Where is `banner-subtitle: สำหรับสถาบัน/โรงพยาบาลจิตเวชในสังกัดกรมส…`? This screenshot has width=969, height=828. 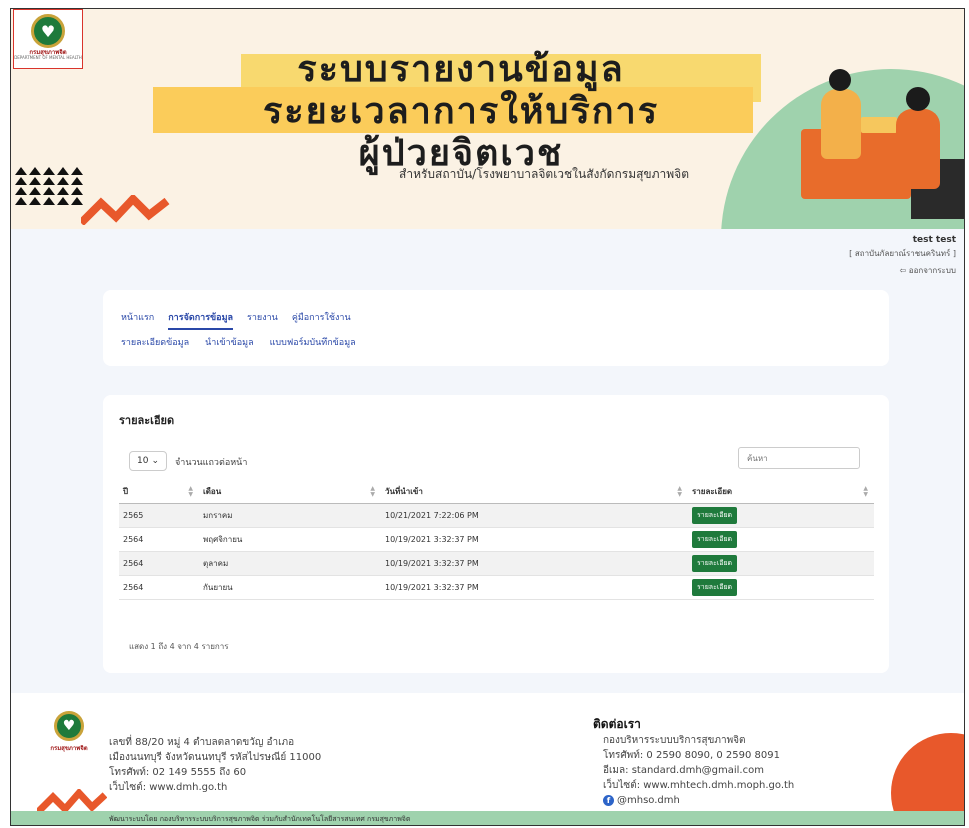
banner-subtitle: สำหรับสถาบัน/โรงพยาบาลจิตเวชในสังกัดกรมส… is located at coordinates (544, 174).